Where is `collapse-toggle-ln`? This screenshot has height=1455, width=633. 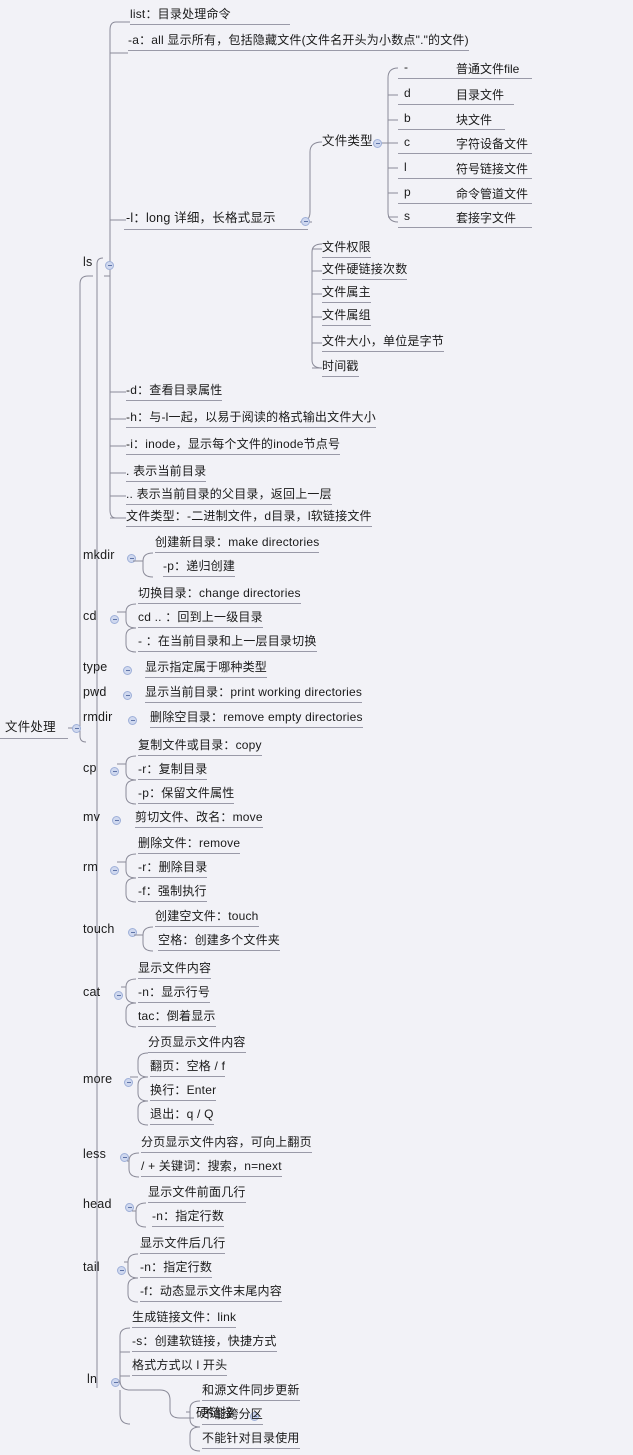 collapse-toggle-ln is located at coordinates (115, 1382).